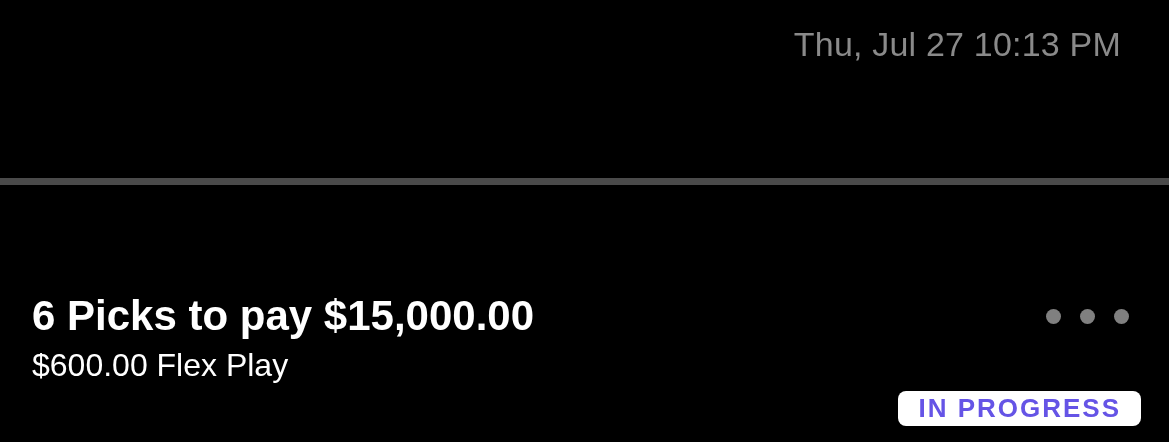  What do you see at coordinates (957, 44) in the screenshot?
I see `timestamp: Thu, Jul 27 10:13 PM` at bounding box center [957, 44].